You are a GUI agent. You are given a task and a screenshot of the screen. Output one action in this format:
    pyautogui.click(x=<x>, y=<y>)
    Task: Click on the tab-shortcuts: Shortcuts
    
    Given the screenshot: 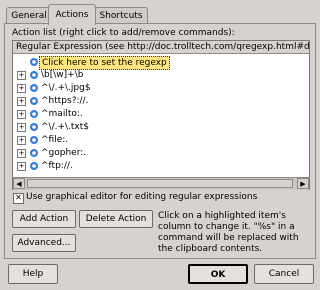 What is the action you would take?
    pyautogui.click(x=121, y=15)
    